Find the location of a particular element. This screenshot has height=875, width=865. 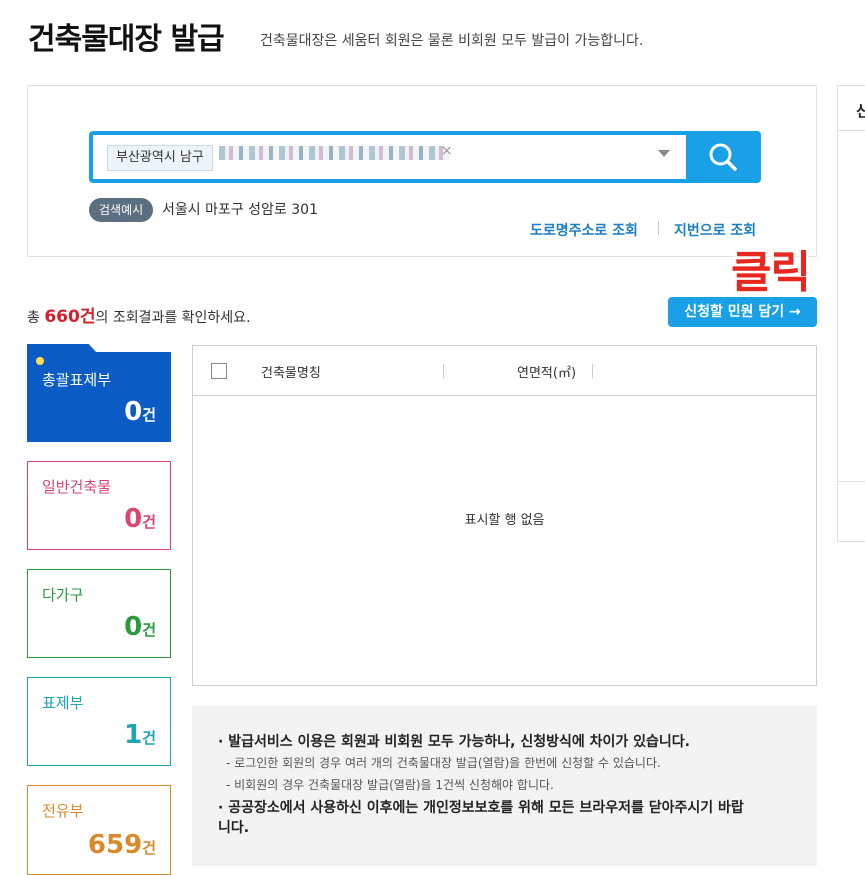

page-subtitle: 건축물대장은 세움터 회원은 물론 비회원 모두 발급이 가능합니다. is located at coordinates (452, 41).